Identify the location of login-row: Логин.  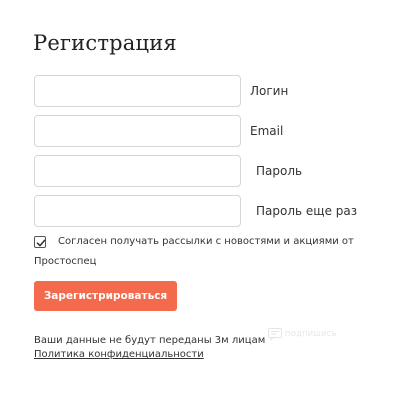
(209, 91).